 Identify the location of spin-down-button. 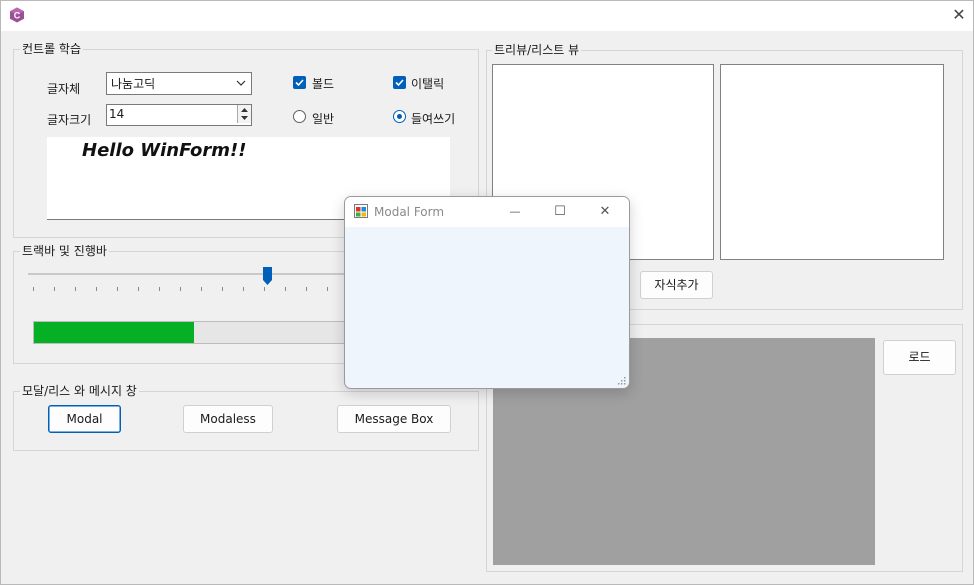
(244, 118).